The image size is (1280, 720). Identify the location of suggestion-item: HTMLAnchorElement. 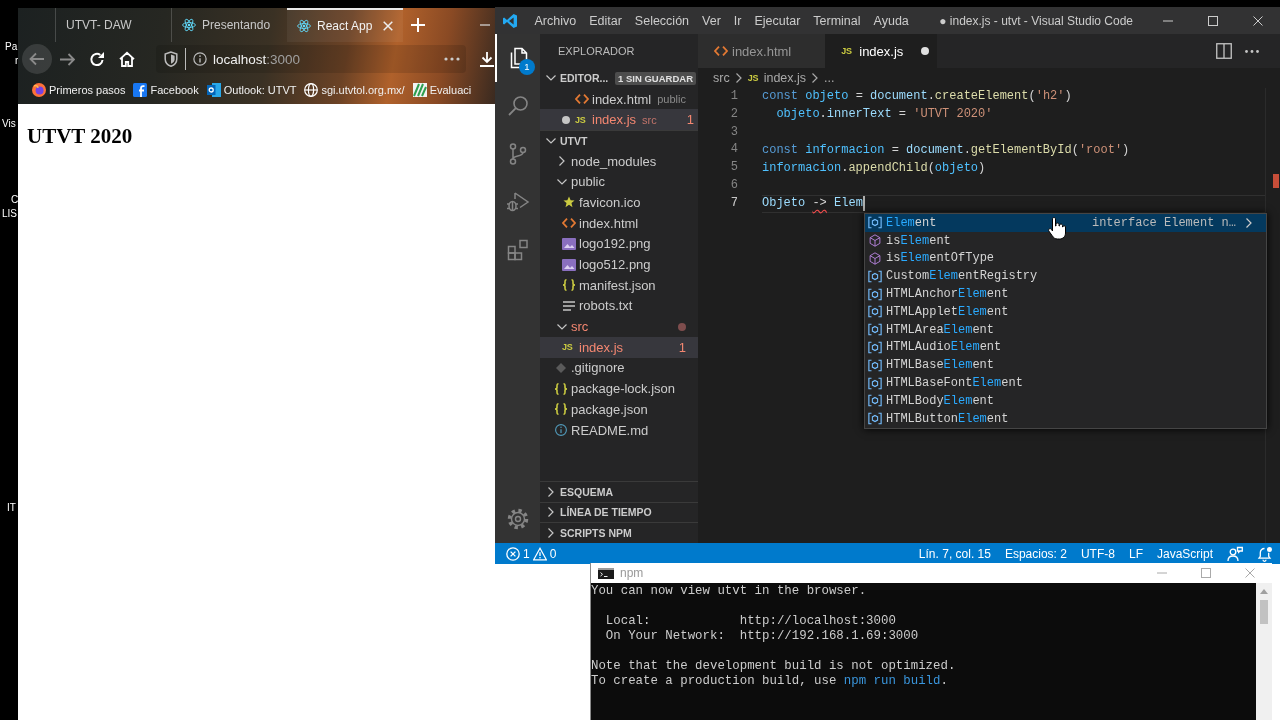
(1065, 294).